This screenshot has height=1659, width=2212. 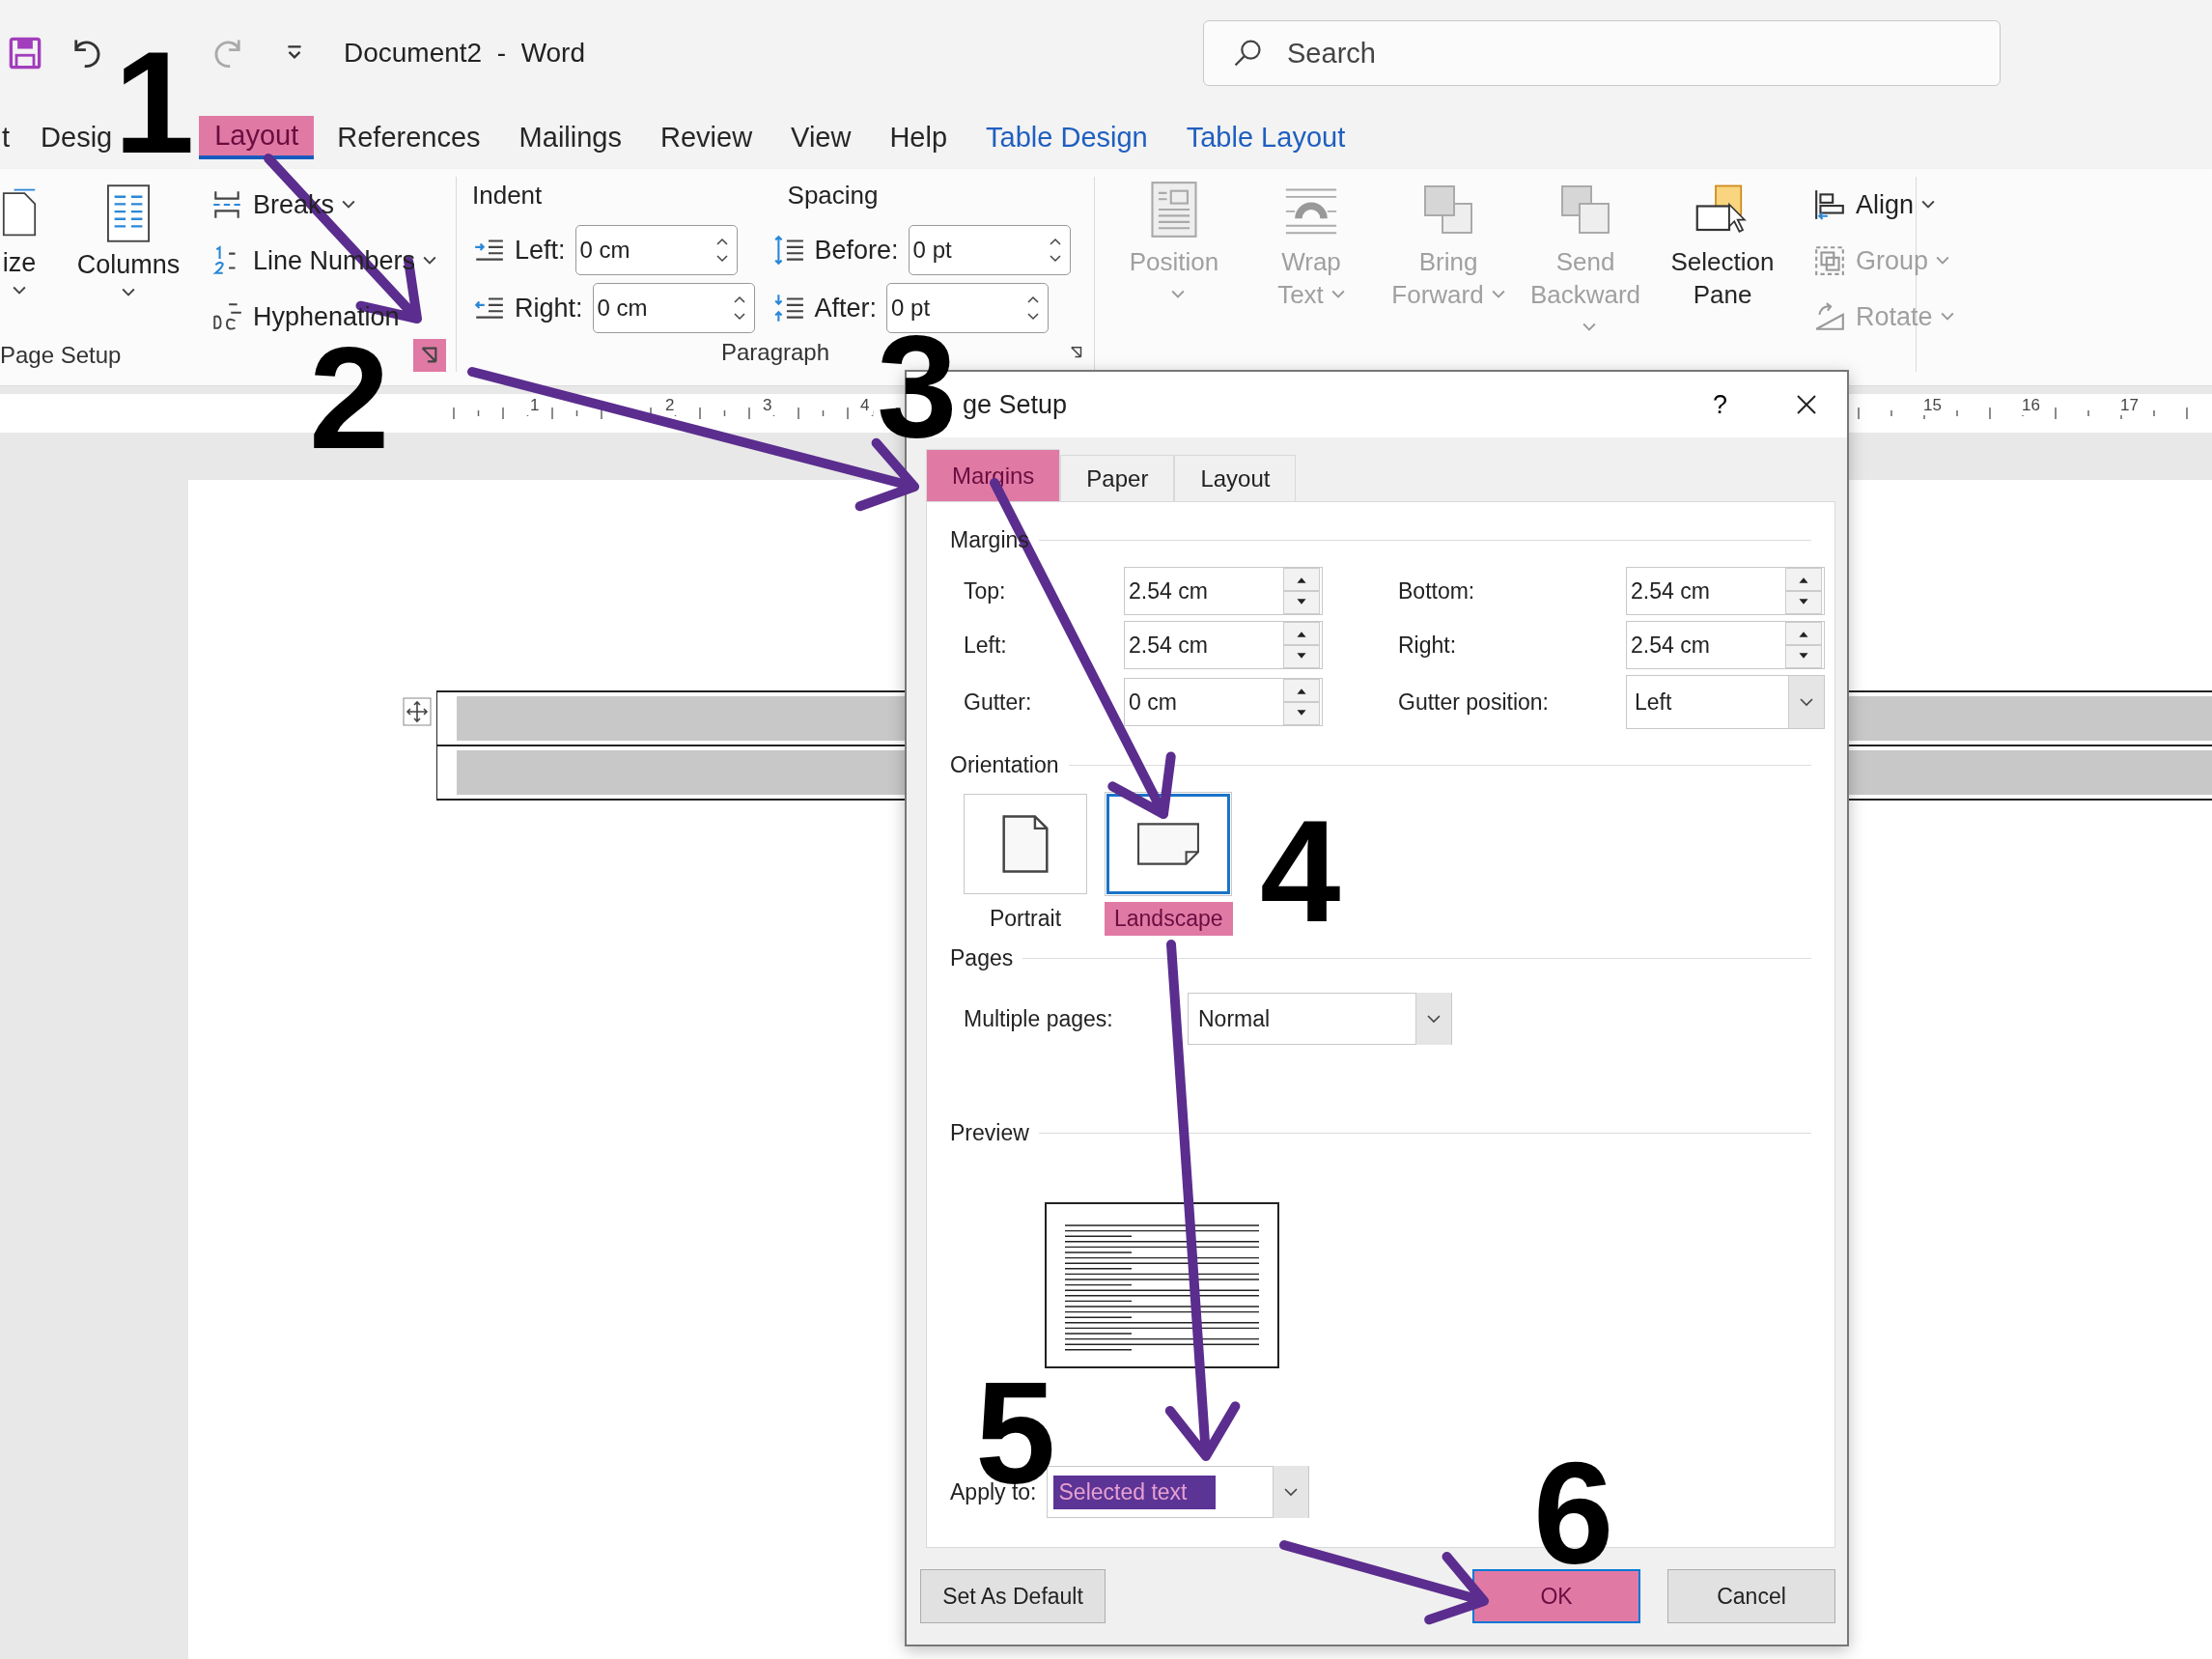 I want to click on section-label: Indent, so click(x=508, y=196).